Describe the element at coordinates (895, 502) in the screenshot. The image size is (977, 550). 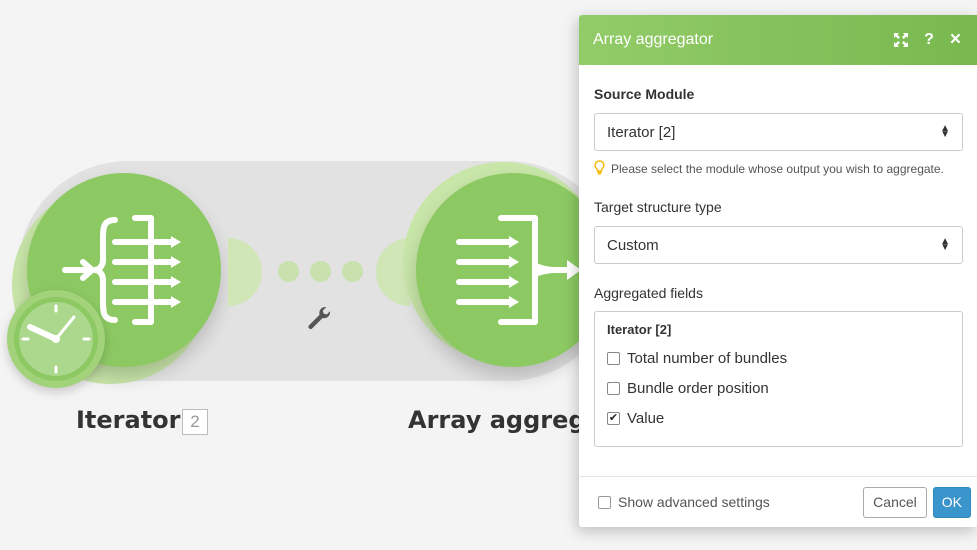
I see `cancel-button: Cancel` at that location.